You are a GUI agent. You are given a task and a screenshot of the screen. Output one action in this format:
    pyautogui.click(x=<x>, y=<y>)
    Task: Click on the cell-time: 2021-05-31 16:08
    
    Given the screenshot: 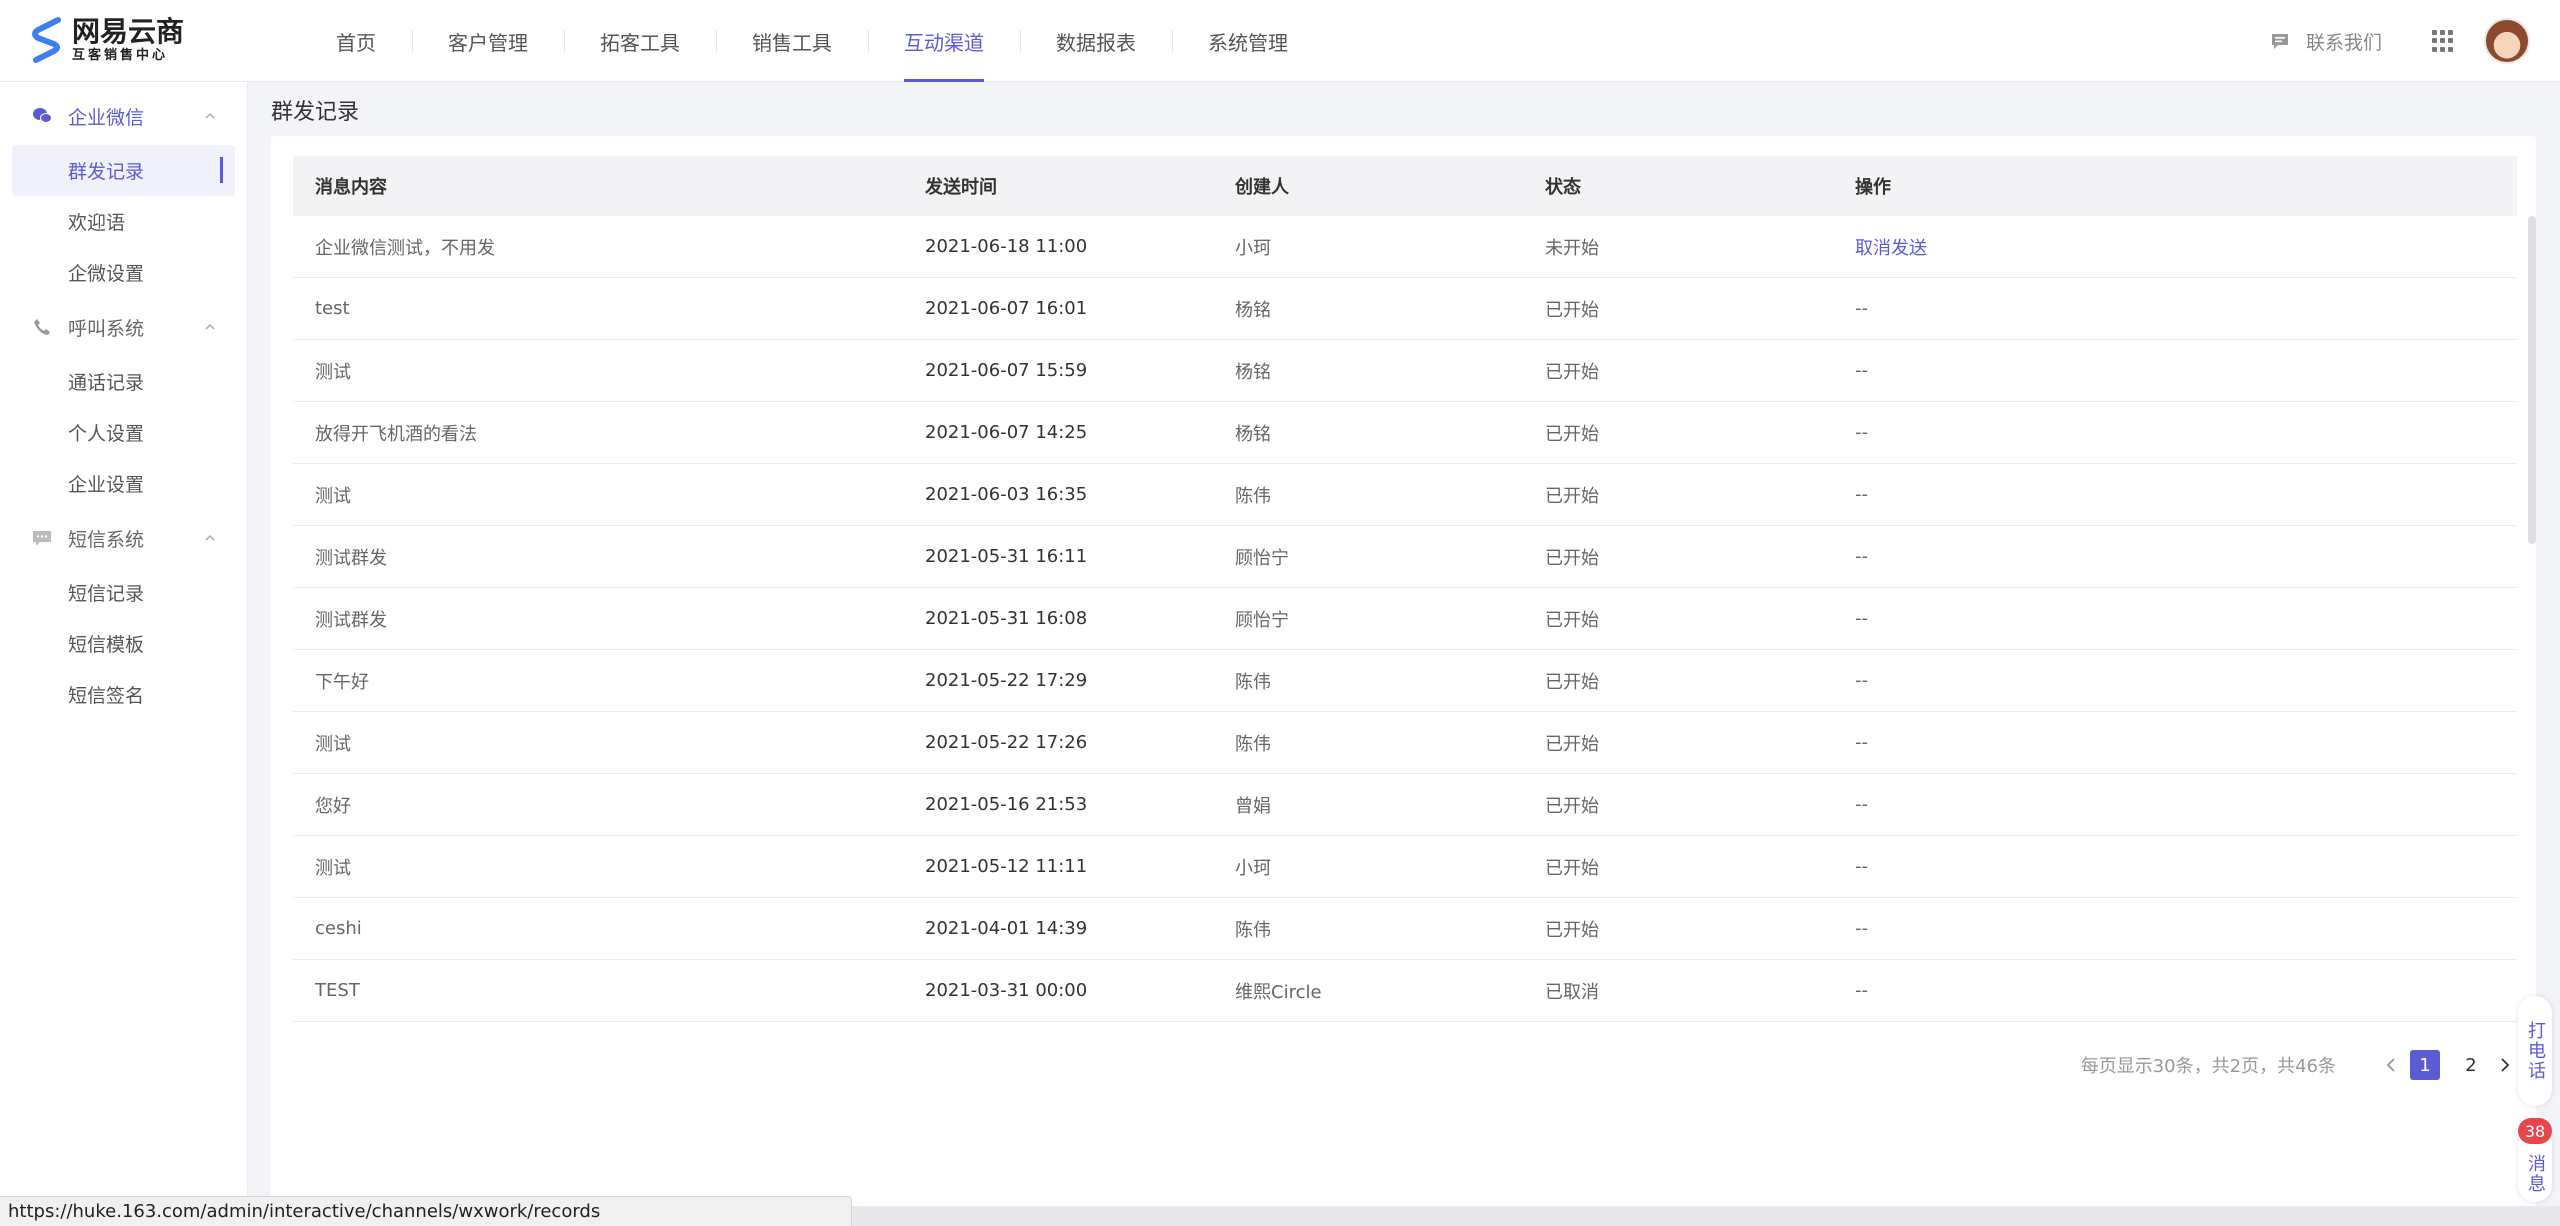 What is the action you would take?
    pyautogui.click(x=1006, y=618)
    